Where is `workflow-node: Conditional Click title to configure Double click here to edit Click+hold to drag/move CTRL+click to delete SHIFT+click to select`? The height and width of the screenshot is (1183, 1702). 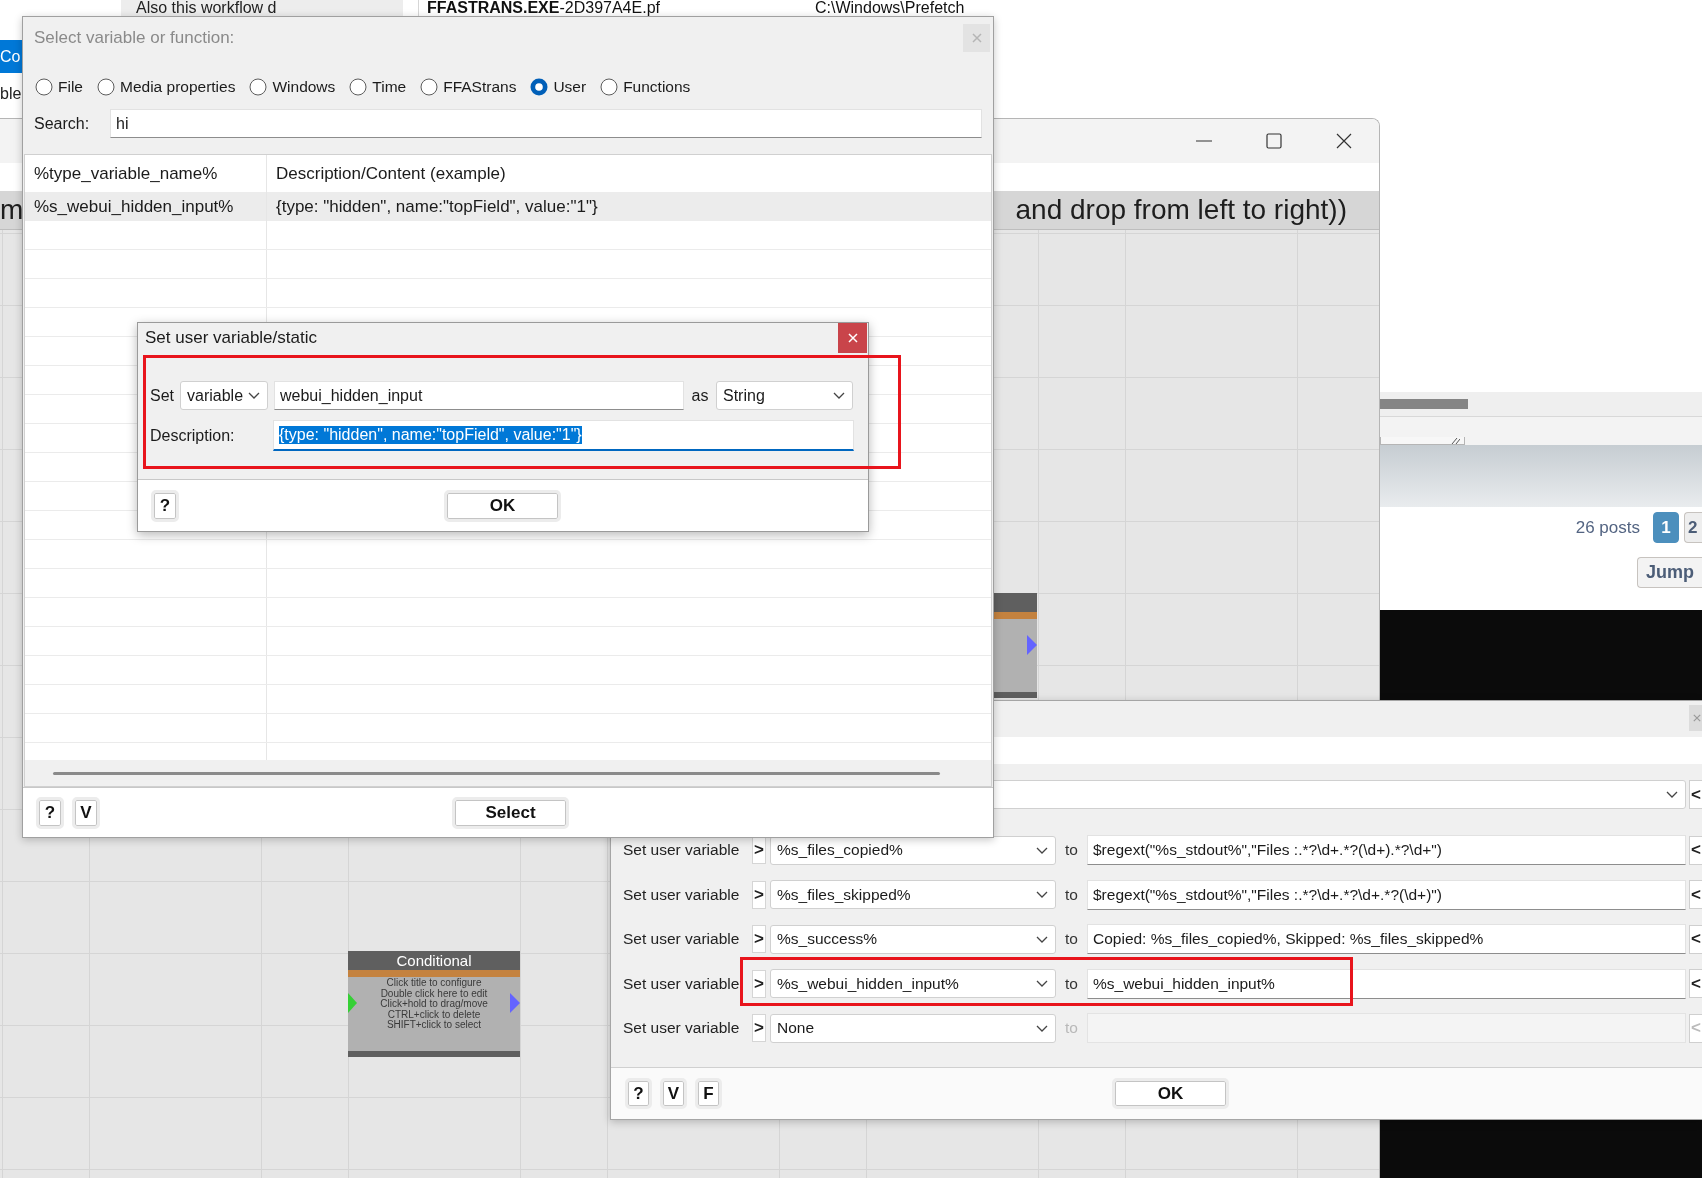 workflow-node: Conditional Click title to configure Double click here to edit Click+hold to drag/move CTRL+click to delete SHIFT+click to select is located at coordinates (434, 1004).